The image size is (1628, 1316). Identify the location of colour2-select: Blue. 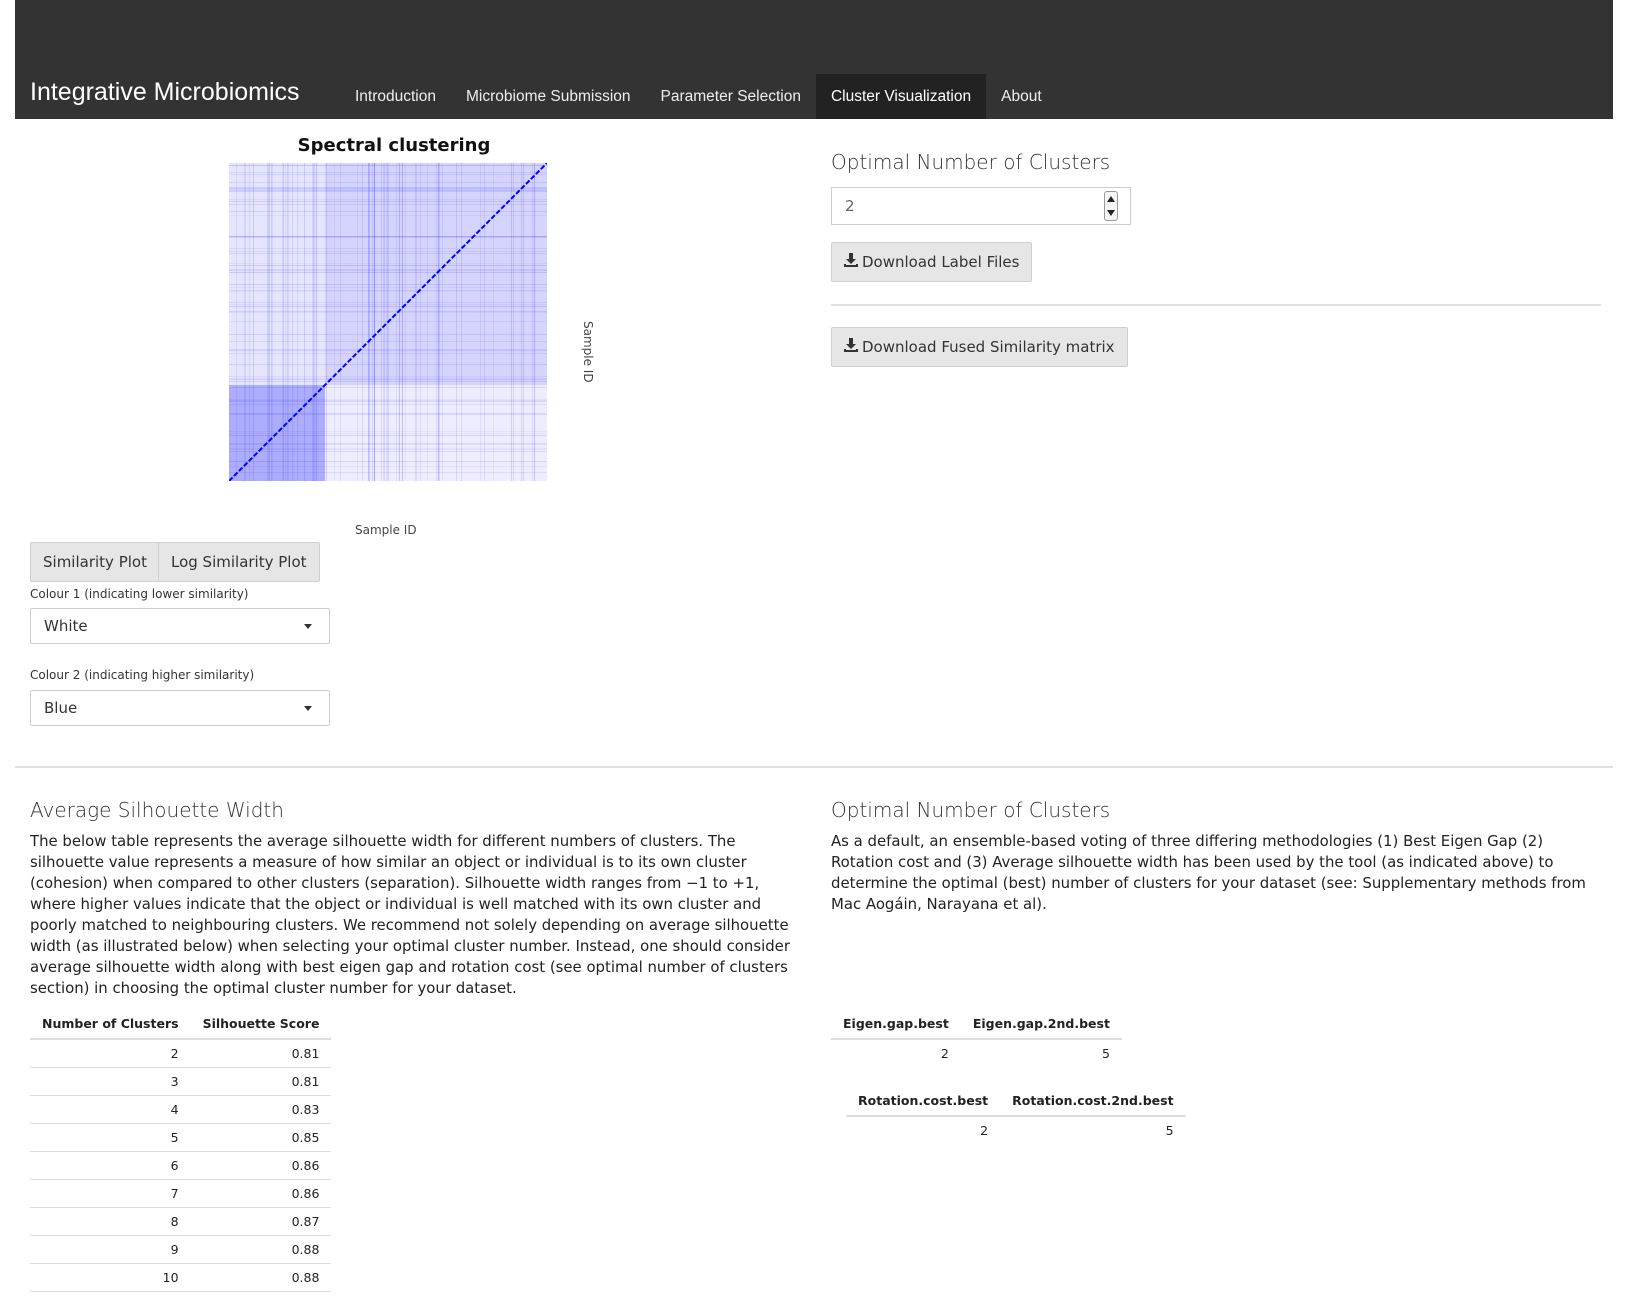
(180, 708).